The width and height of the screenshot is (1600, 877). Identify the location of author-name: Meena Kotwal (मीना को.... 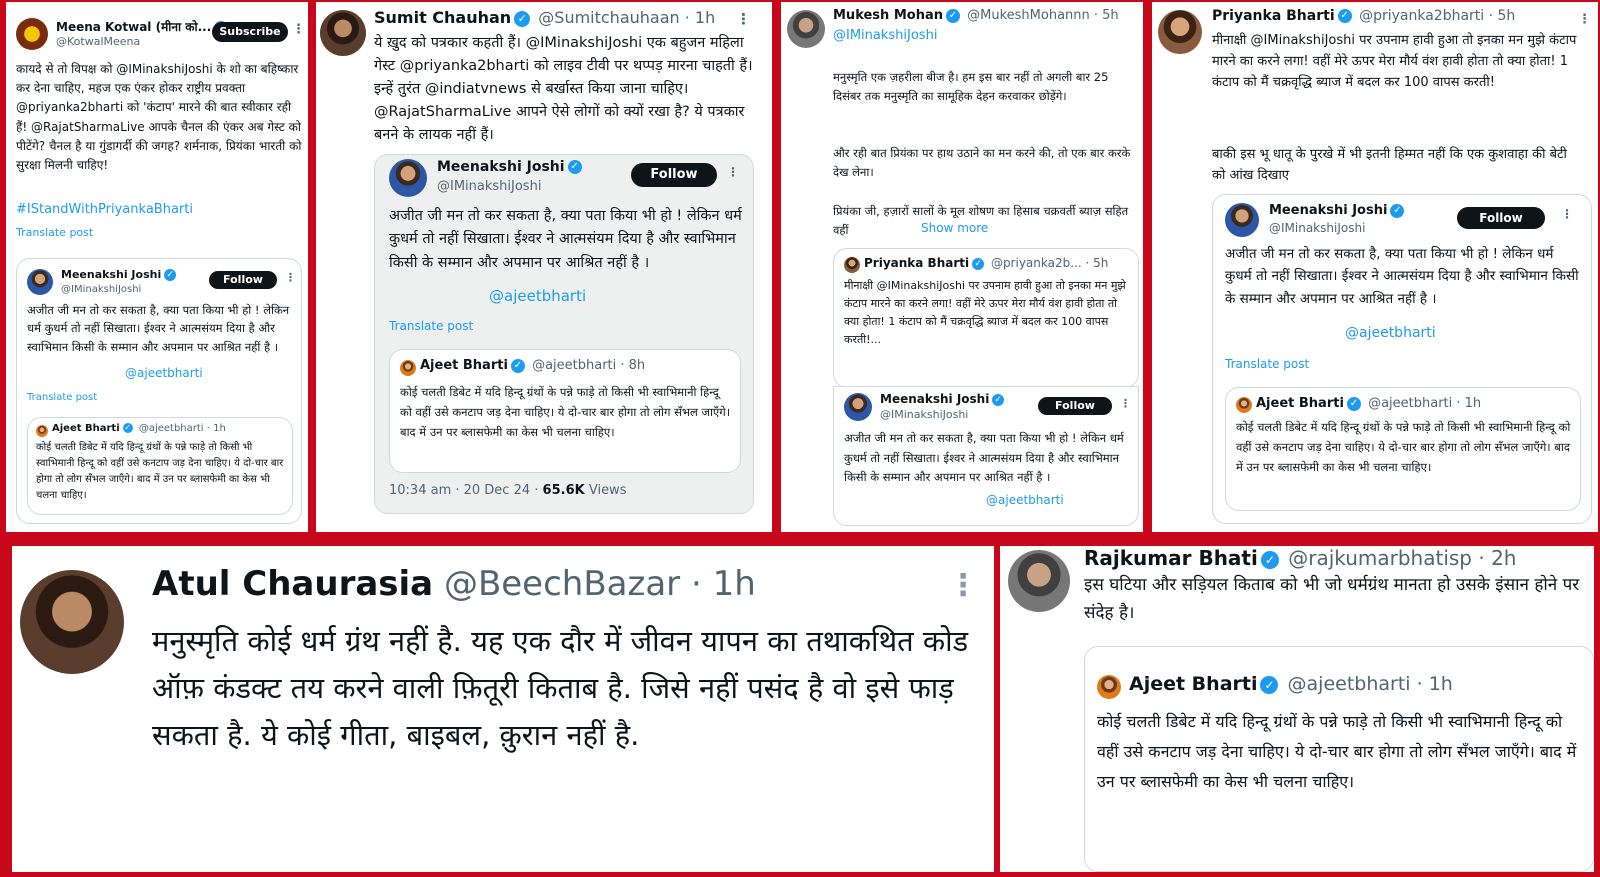
(133, 27).